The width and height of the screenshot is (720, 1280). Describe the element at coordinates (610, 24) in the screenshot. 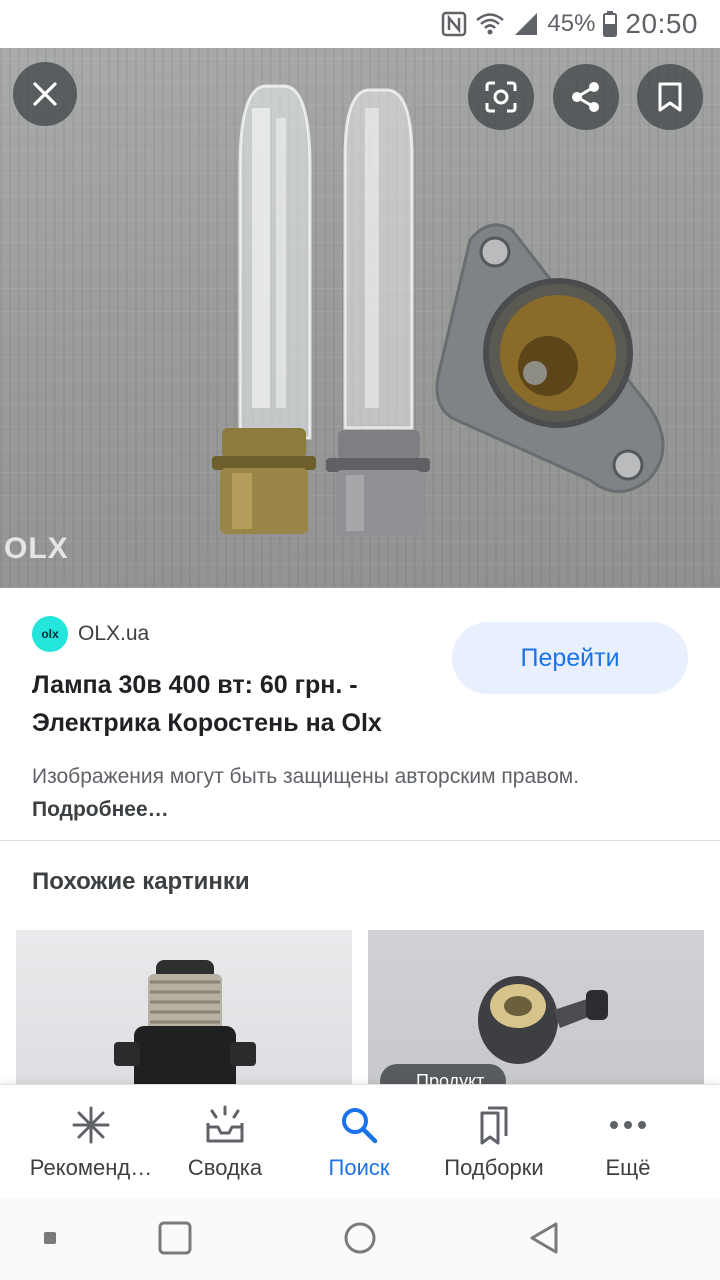

I see `battery-icon` at that location.